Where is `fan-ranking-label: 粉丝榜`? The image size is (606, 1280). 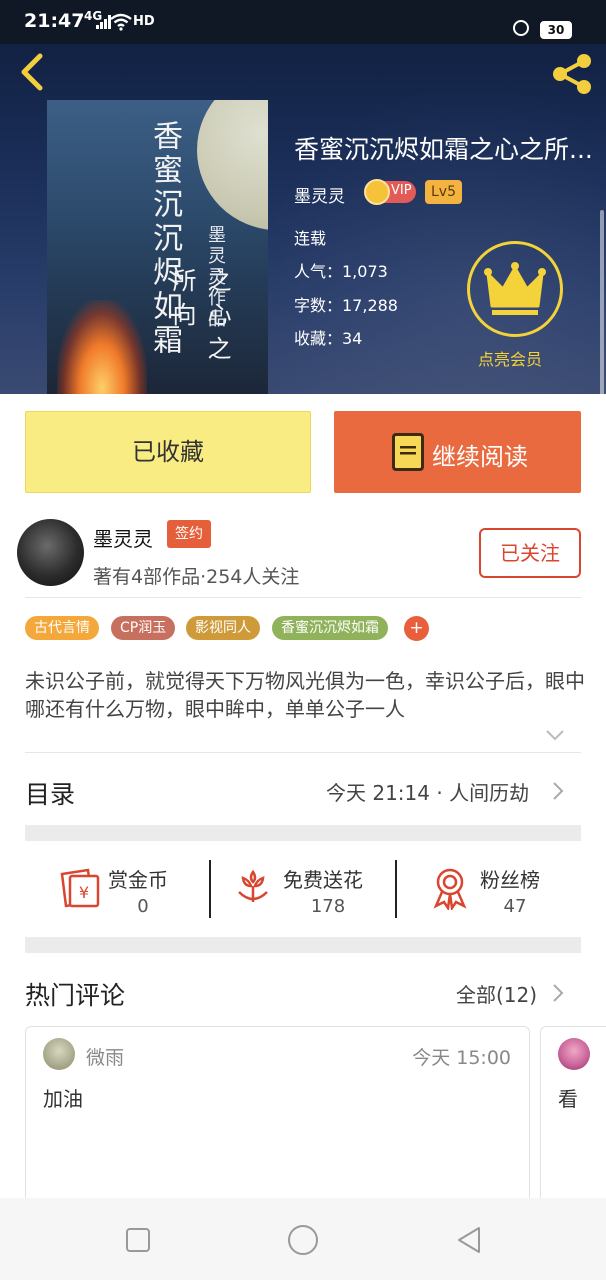 fan-ranking-label: 粉丝榜 is located at coordinates (510, 880).